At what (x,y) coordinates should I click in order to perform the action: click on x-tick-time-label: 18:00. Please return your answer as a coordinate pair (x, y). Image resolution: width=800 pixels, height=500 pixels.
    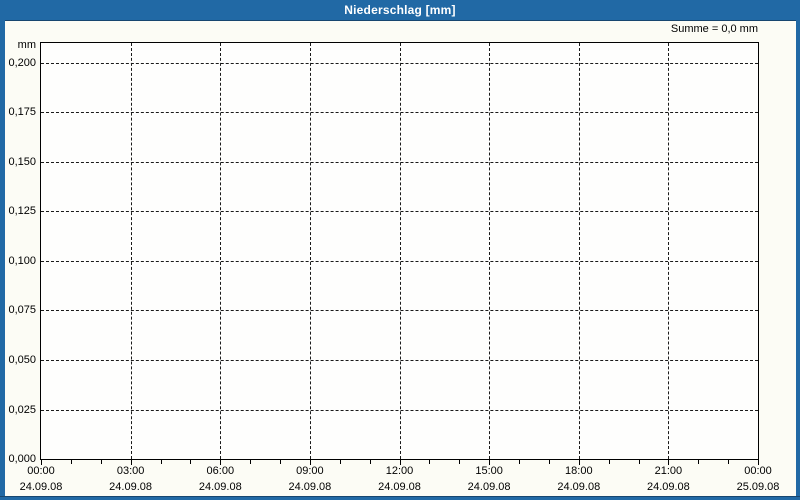
    Looking at the image, I should click on (579, 471).